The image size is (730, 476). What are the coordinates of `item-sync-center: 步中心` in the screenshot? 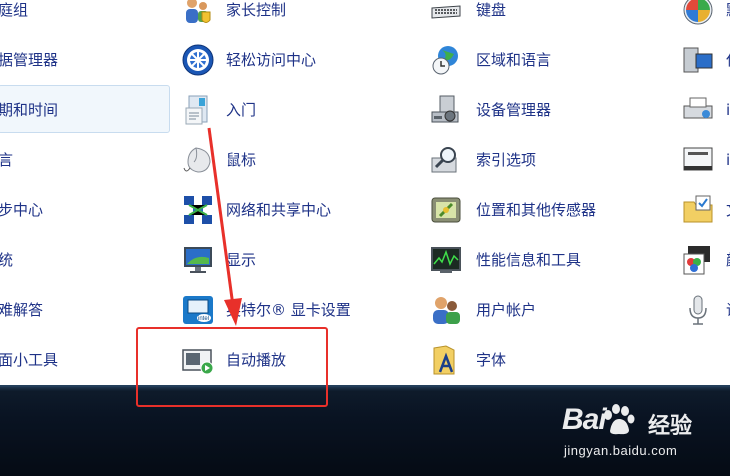 It's located at (21, 210).